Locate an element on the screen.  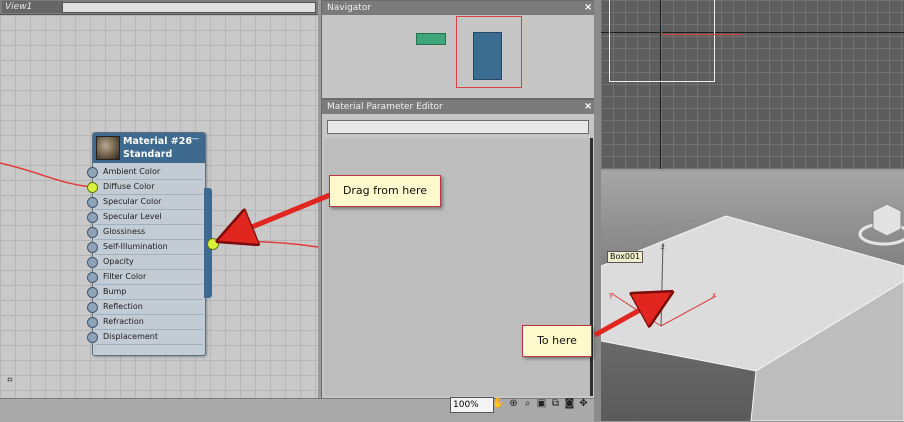
arrow-to-box is located at coordinates (629, 317).